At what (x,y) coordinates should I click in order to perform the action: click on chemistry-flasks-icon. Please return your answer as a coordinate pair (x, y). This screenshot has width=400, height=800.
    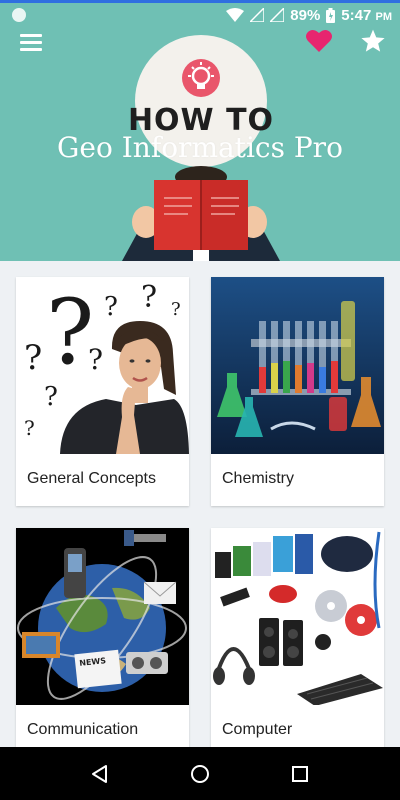
    Looking at the image, I should click on (297, 365).